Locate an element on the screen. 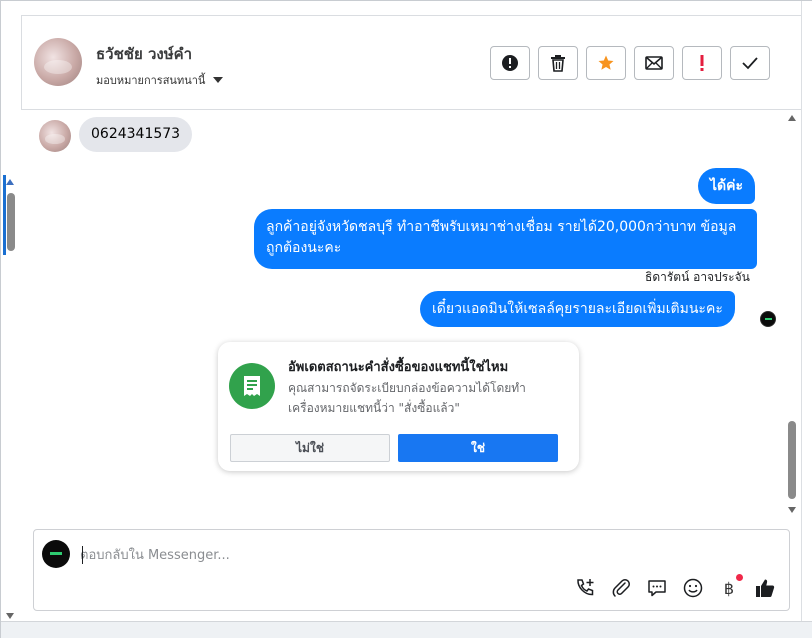 The width and height of the screenshot is (812, 638). left-scrollbar is located at coordinates (10, 398).